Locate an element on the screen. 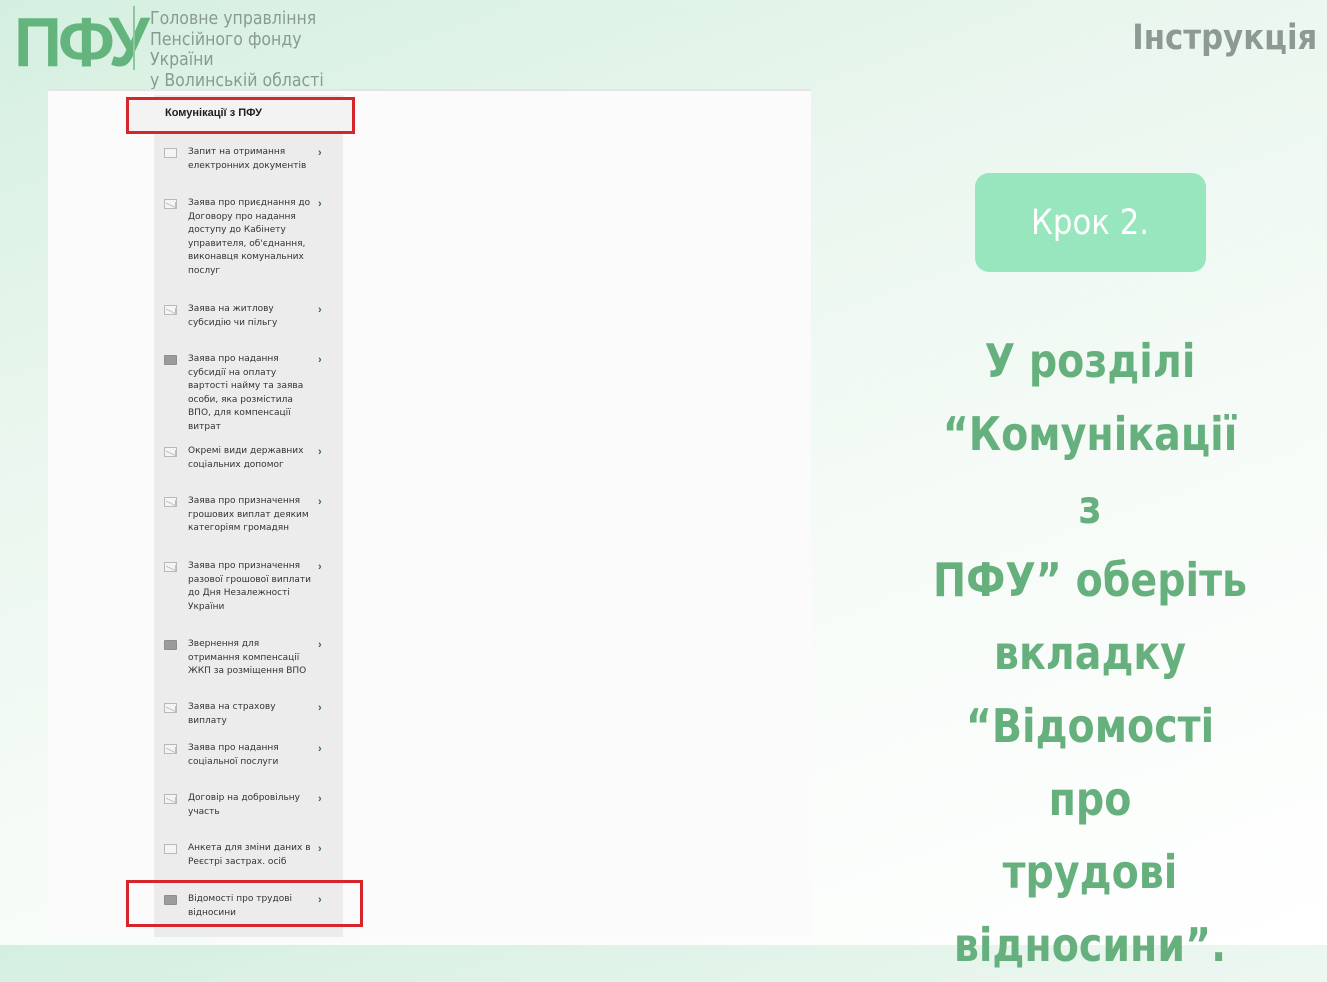 The width and height of the screenshot is (1327, 982). menu-item-label: Окремі види державних соціальних допомог is located at coordinates (246, 458).